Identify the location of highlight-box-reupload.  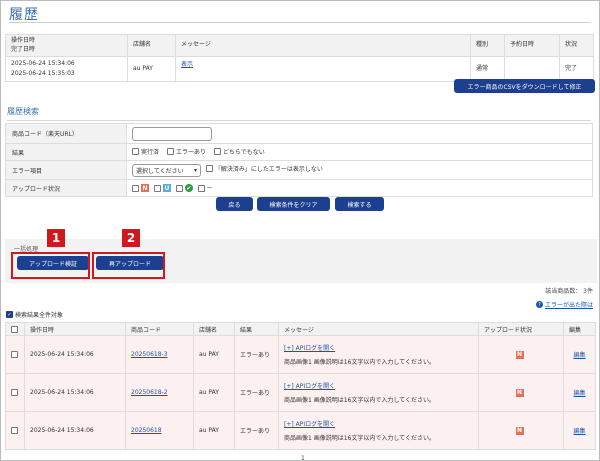
(128, 265).